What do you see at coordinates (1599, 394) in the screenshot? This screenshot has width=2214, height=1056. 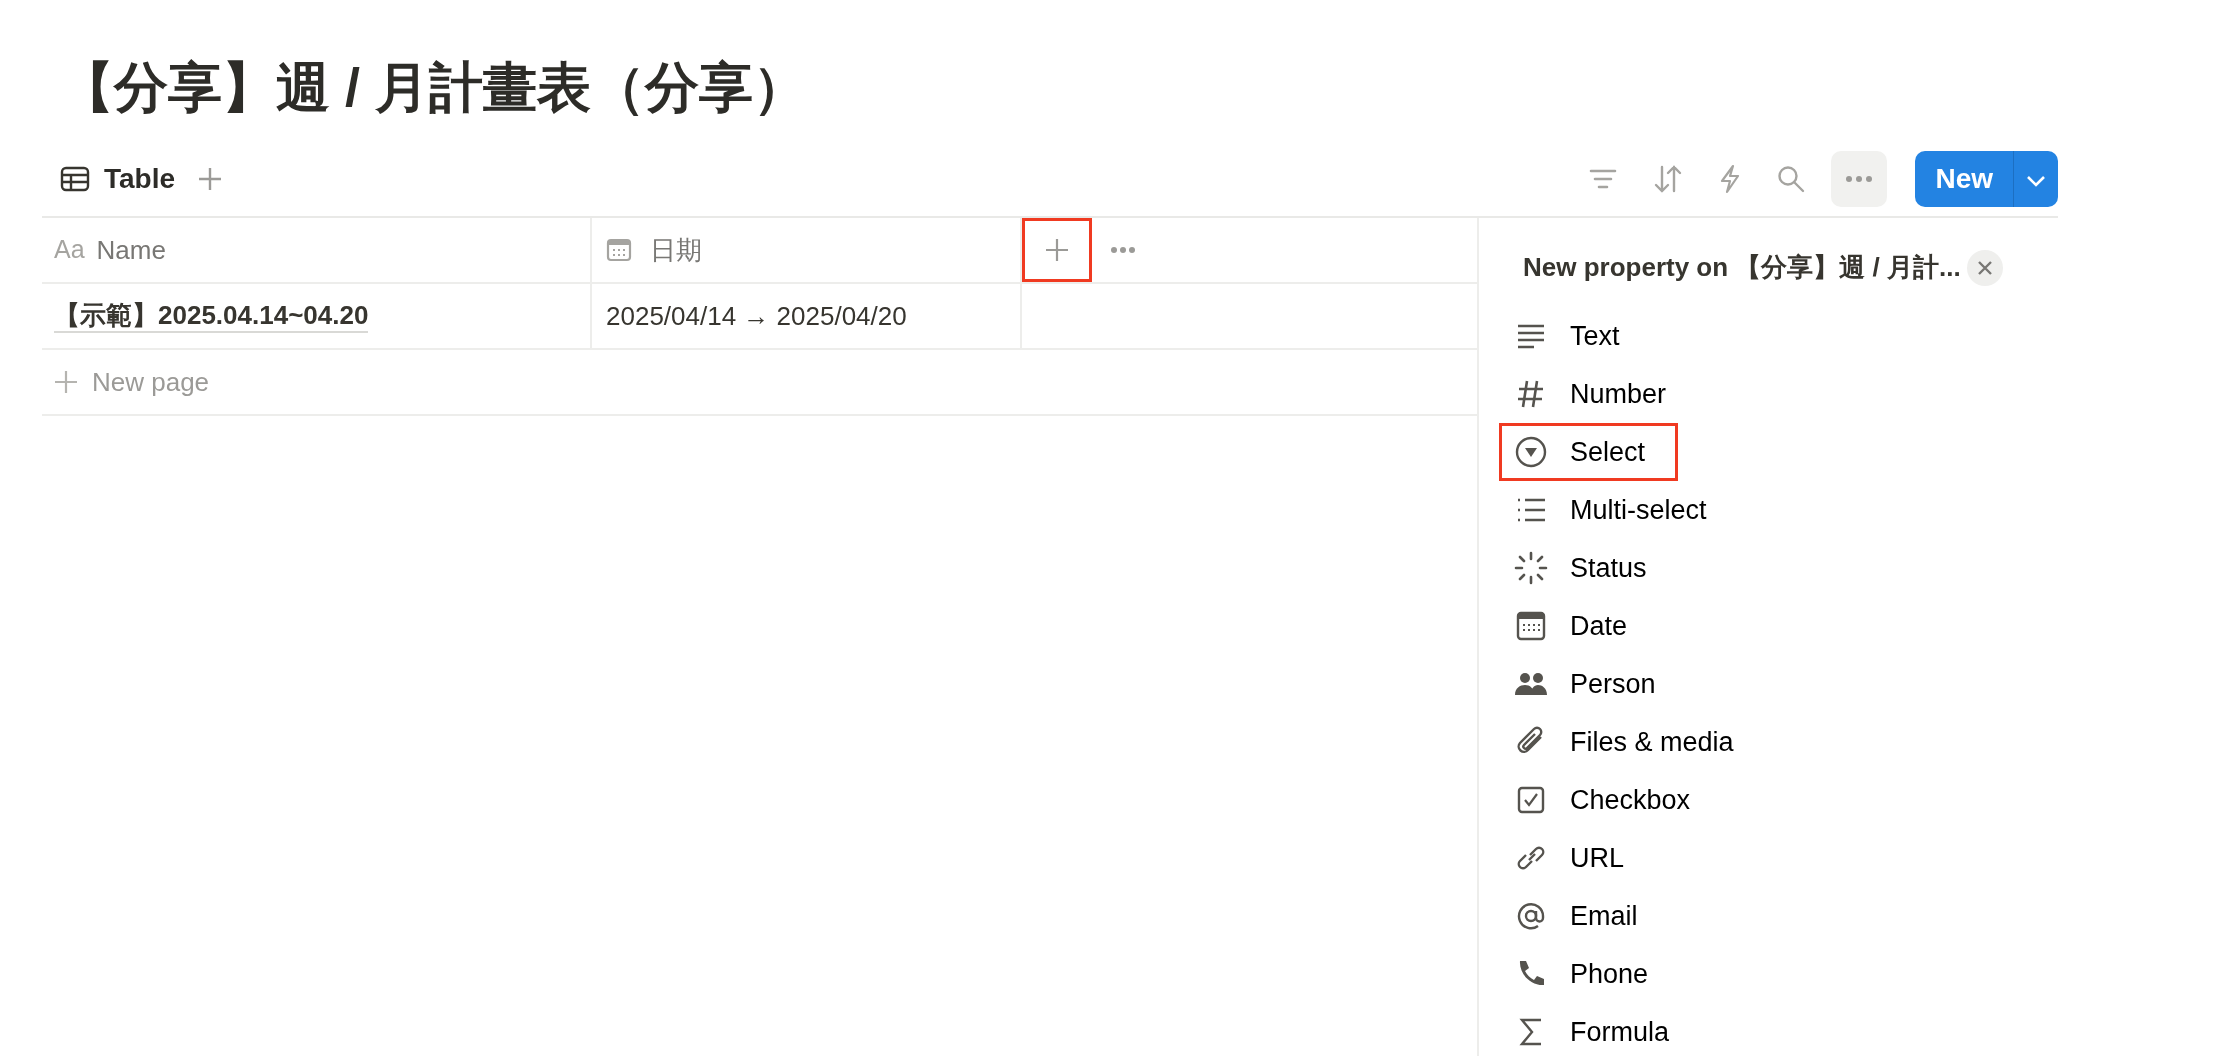 I see `property-type-item: Number` at bounding box center [1599, 394].